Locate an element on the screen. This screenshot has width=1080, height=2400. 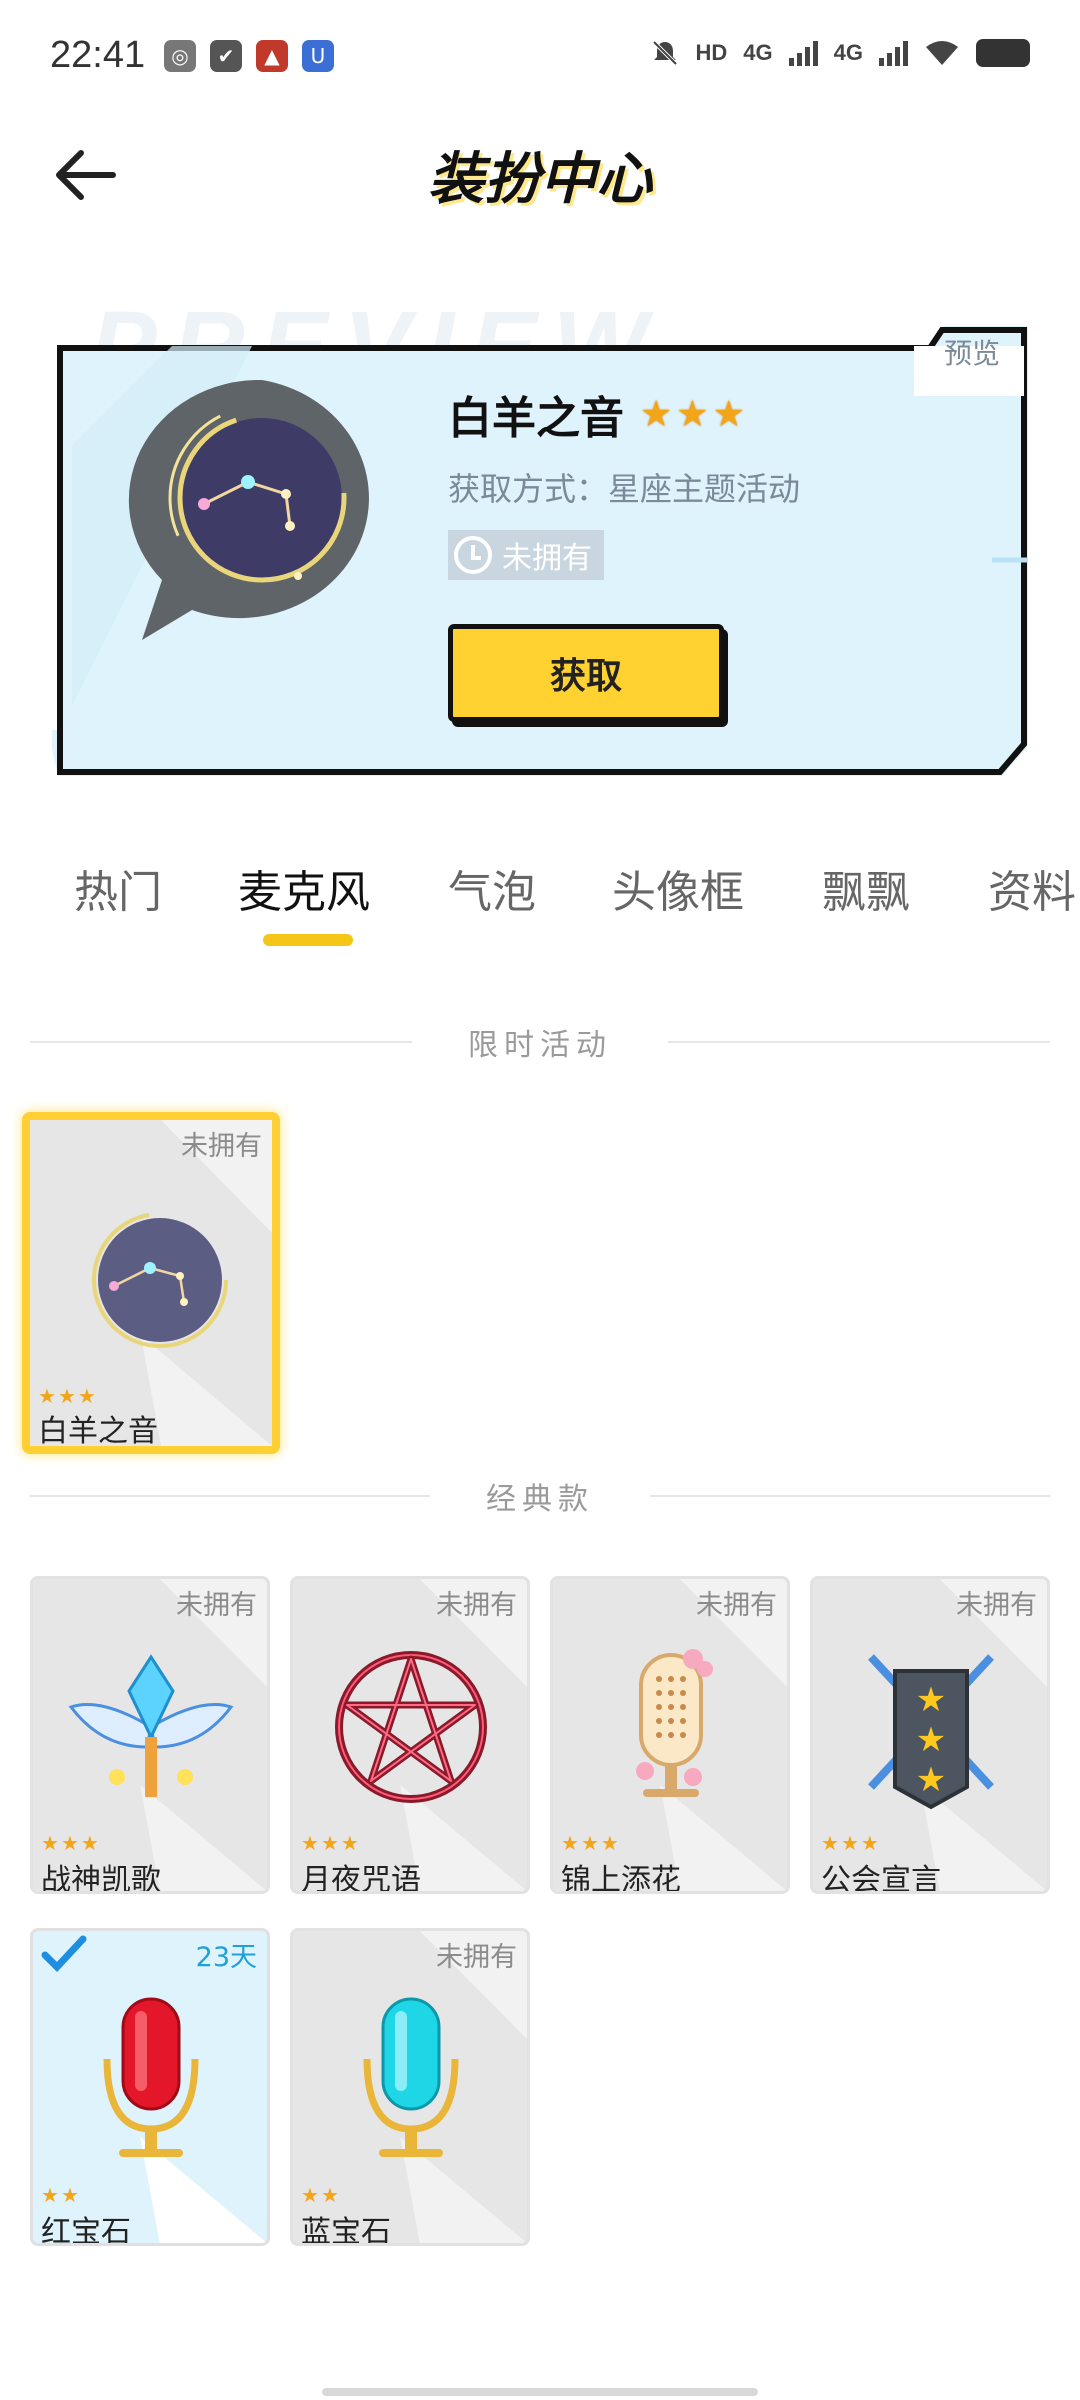
tab-avatar-frame: 头像框 is located at coordinates (678, 888).